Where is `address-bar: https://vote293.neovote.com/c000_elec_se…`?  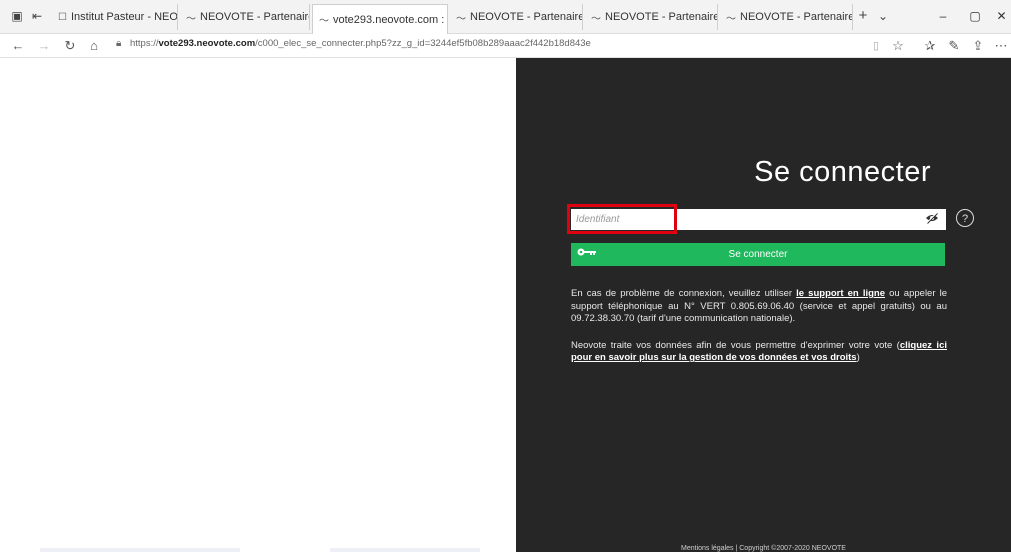 address-bar: https://vote293.neovote.com/c000_elec_se… is located at coordinates (360, 43).